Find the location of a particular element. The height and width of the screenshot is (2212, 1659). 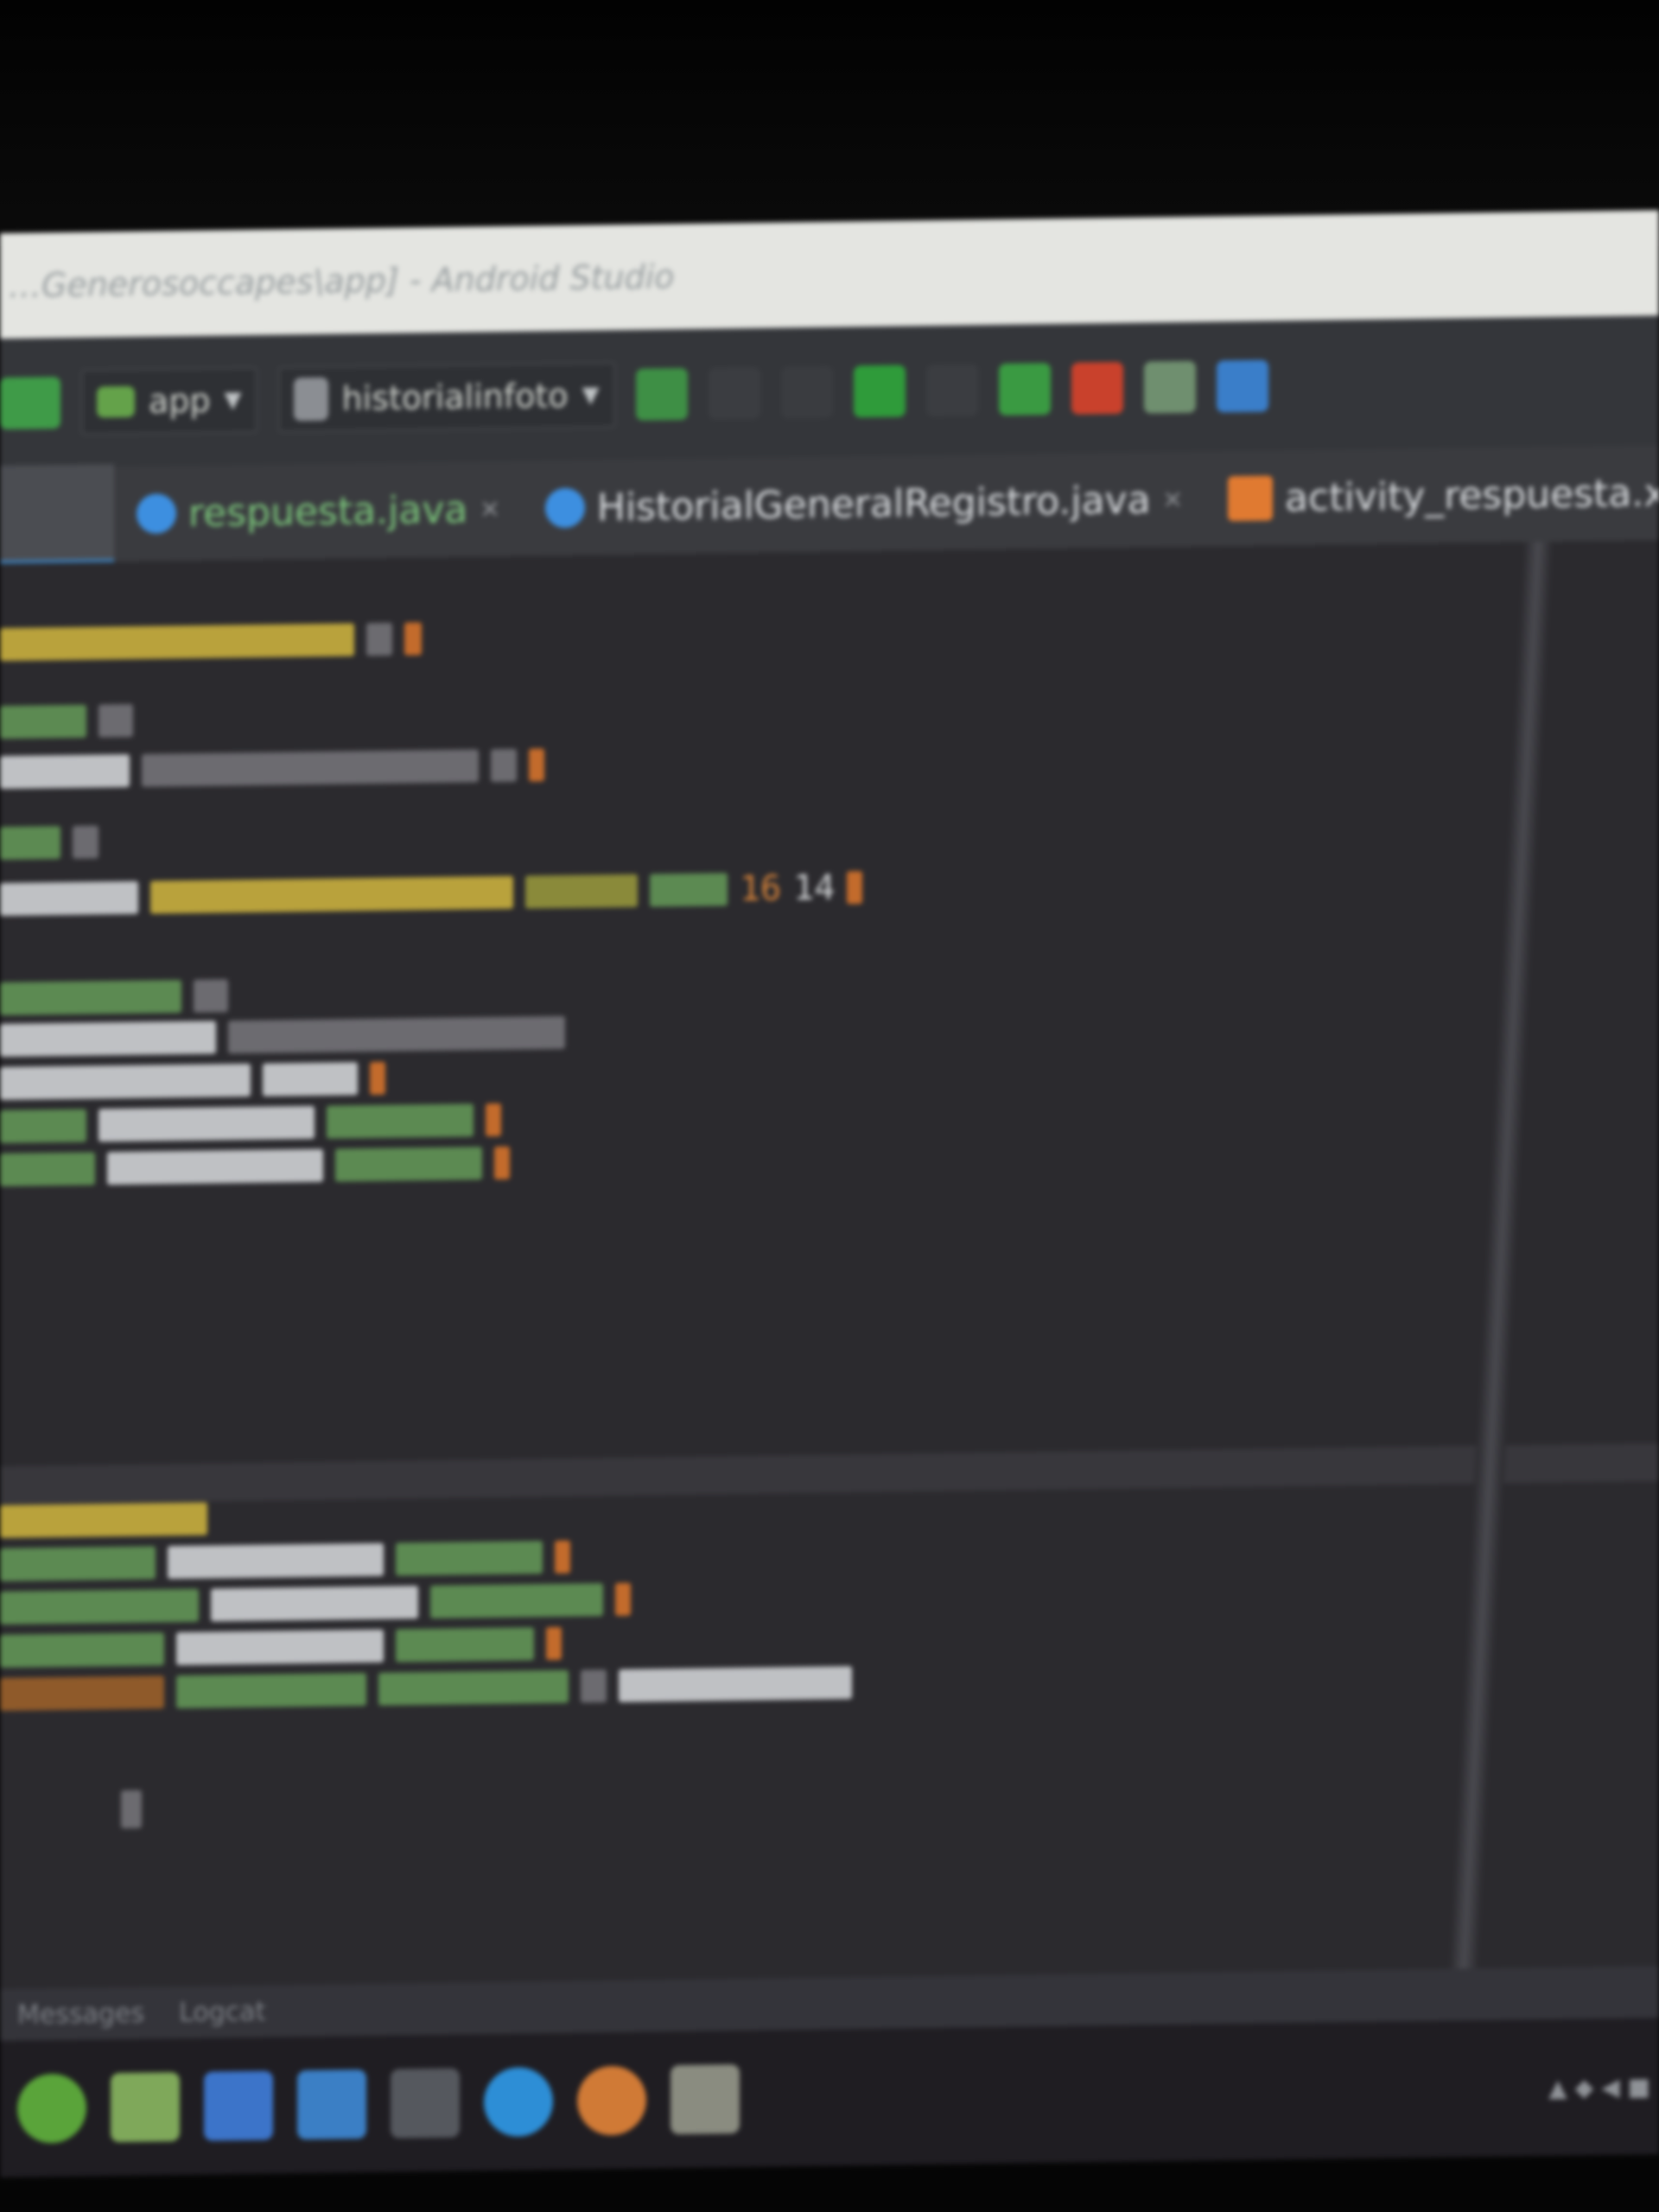

firefox-icon is located at coordinates (611, 2100).